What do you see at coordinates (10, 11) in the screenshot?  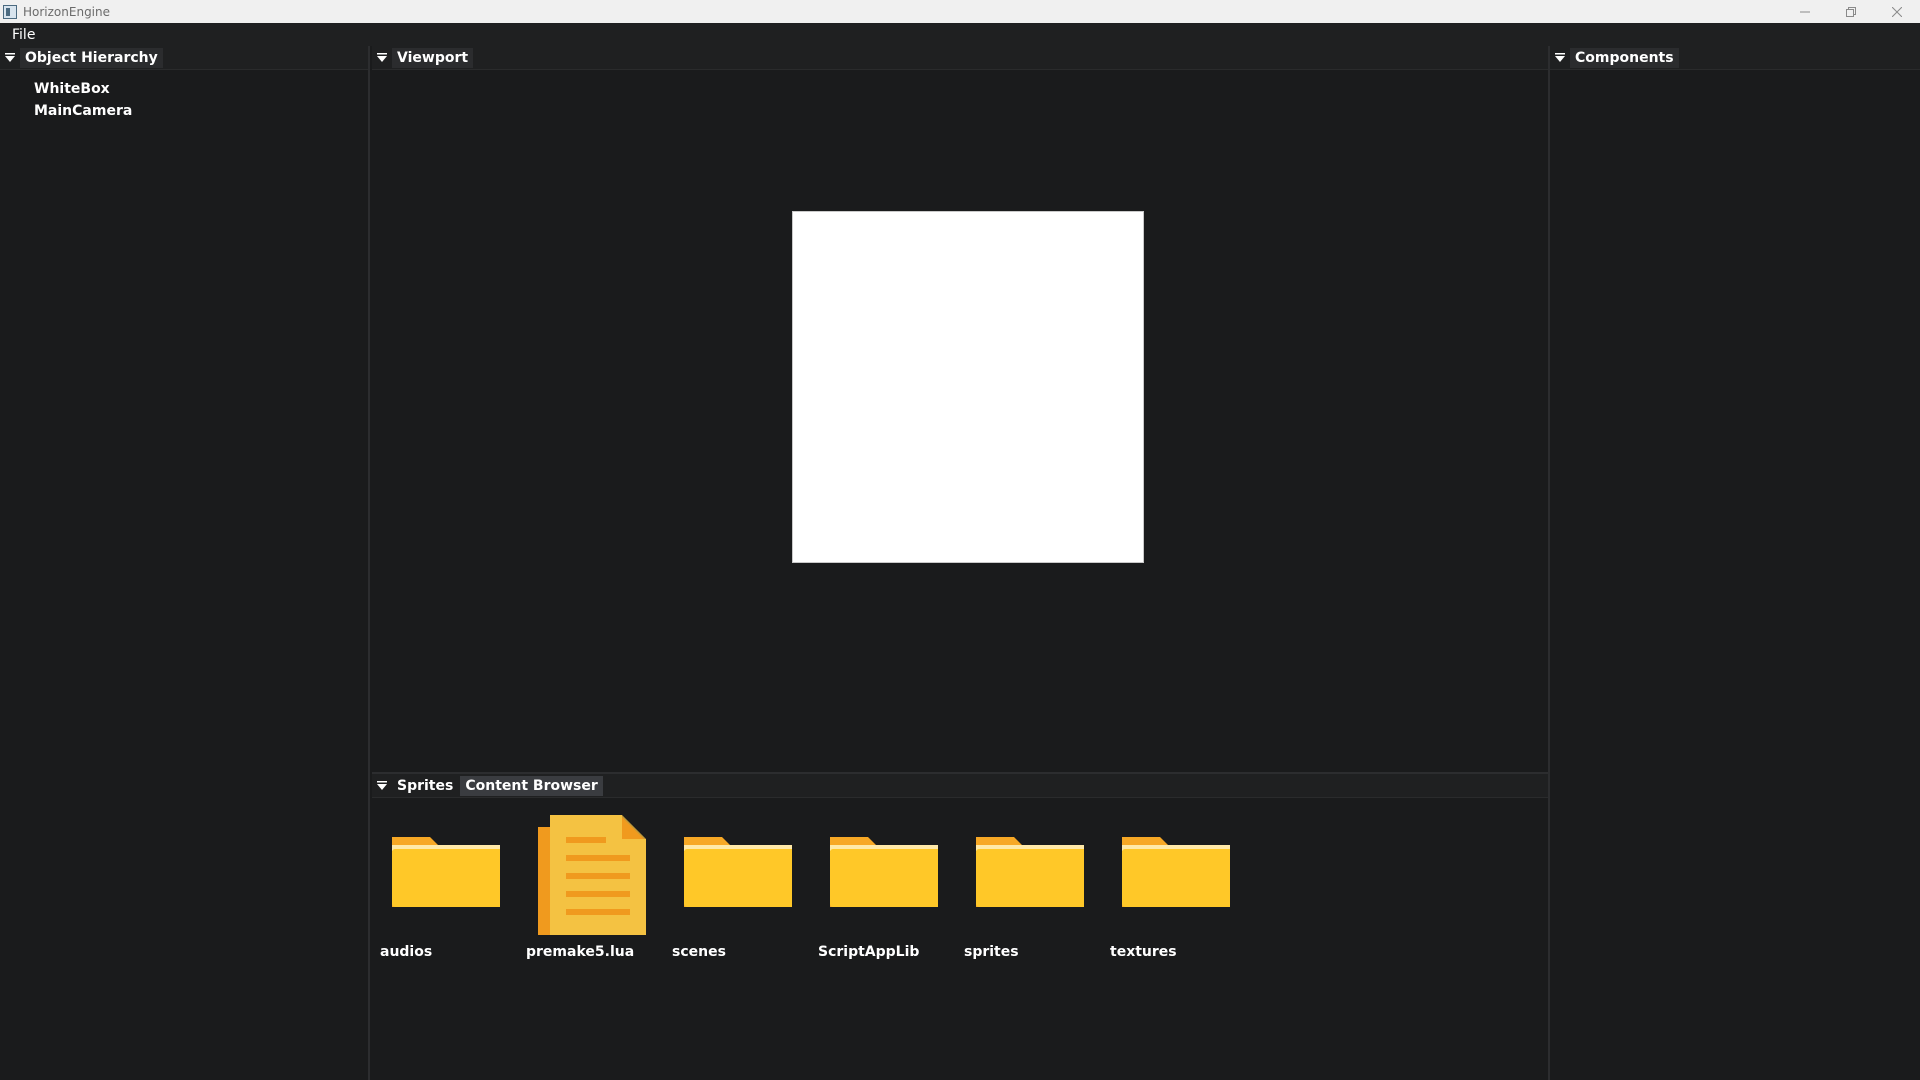 I see `app-icon` at bounding box center [10, 11].